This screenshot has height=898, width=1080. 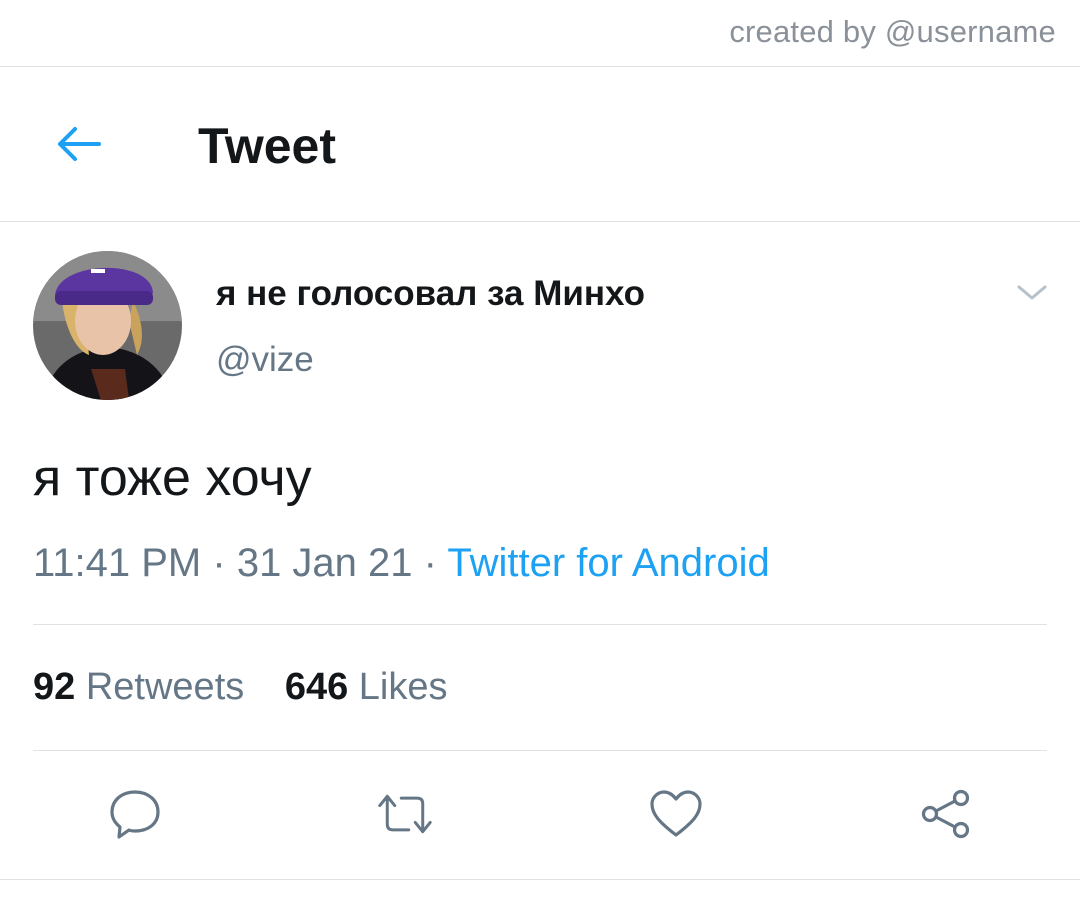 I want to click on share-icon, so click(x=945, y=814).